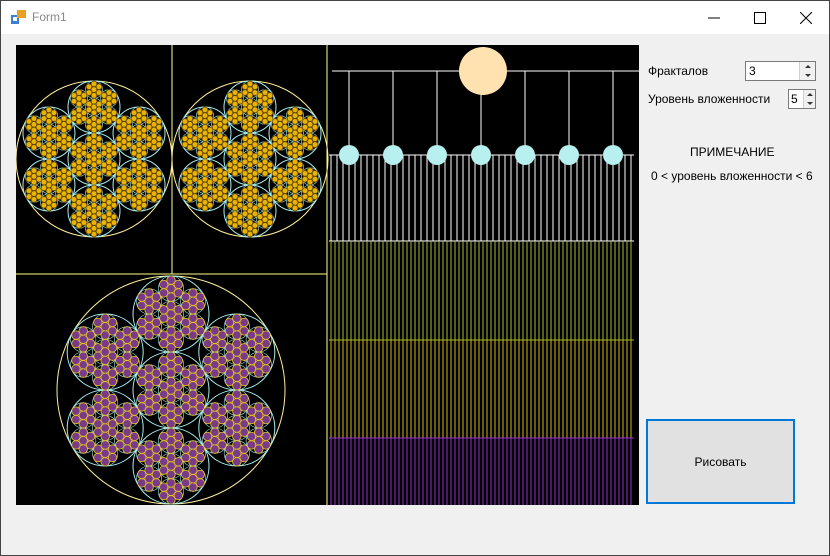 Image resolution: width=830 pixels, height=556 pixels. I want to click on arrow-down-icon, so click(809, 103).